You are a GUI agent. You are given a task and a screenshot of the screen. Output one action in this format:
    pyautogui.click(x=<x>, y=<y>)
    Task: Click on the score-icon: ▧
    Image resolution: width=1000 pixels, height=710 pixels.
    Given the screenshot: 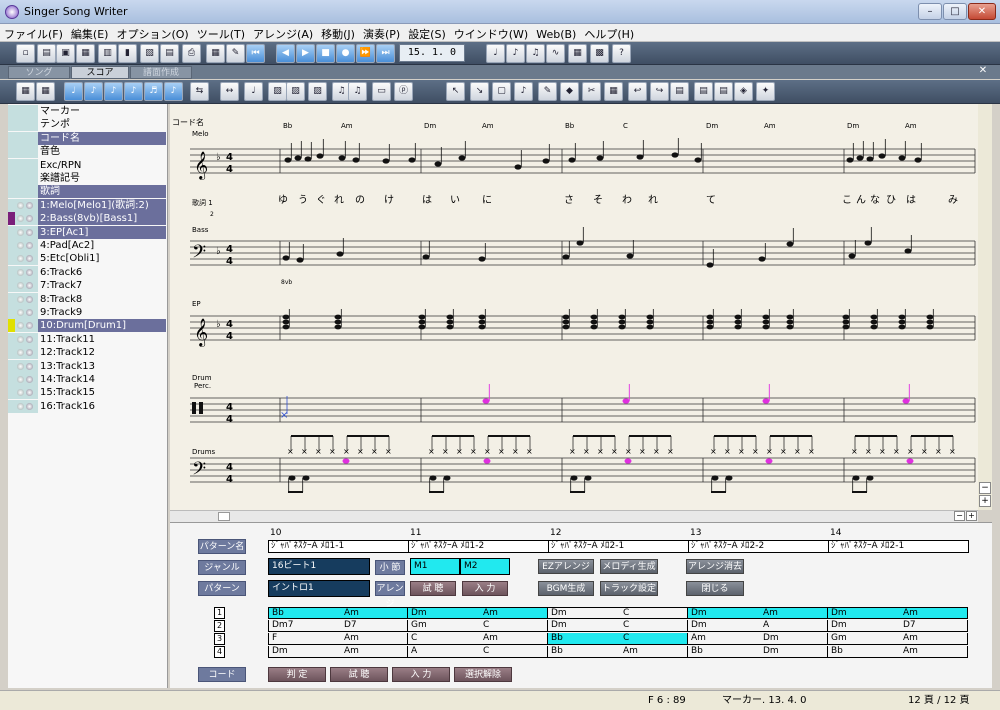 What is the action you would take?
    pyautogui.click(x=149, y=53)
    